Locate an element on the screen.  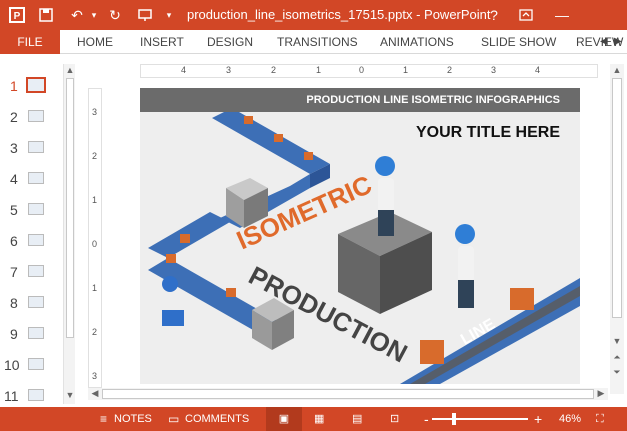
thumbnail-slide-8: 8 is located at coordinates (31, 302).